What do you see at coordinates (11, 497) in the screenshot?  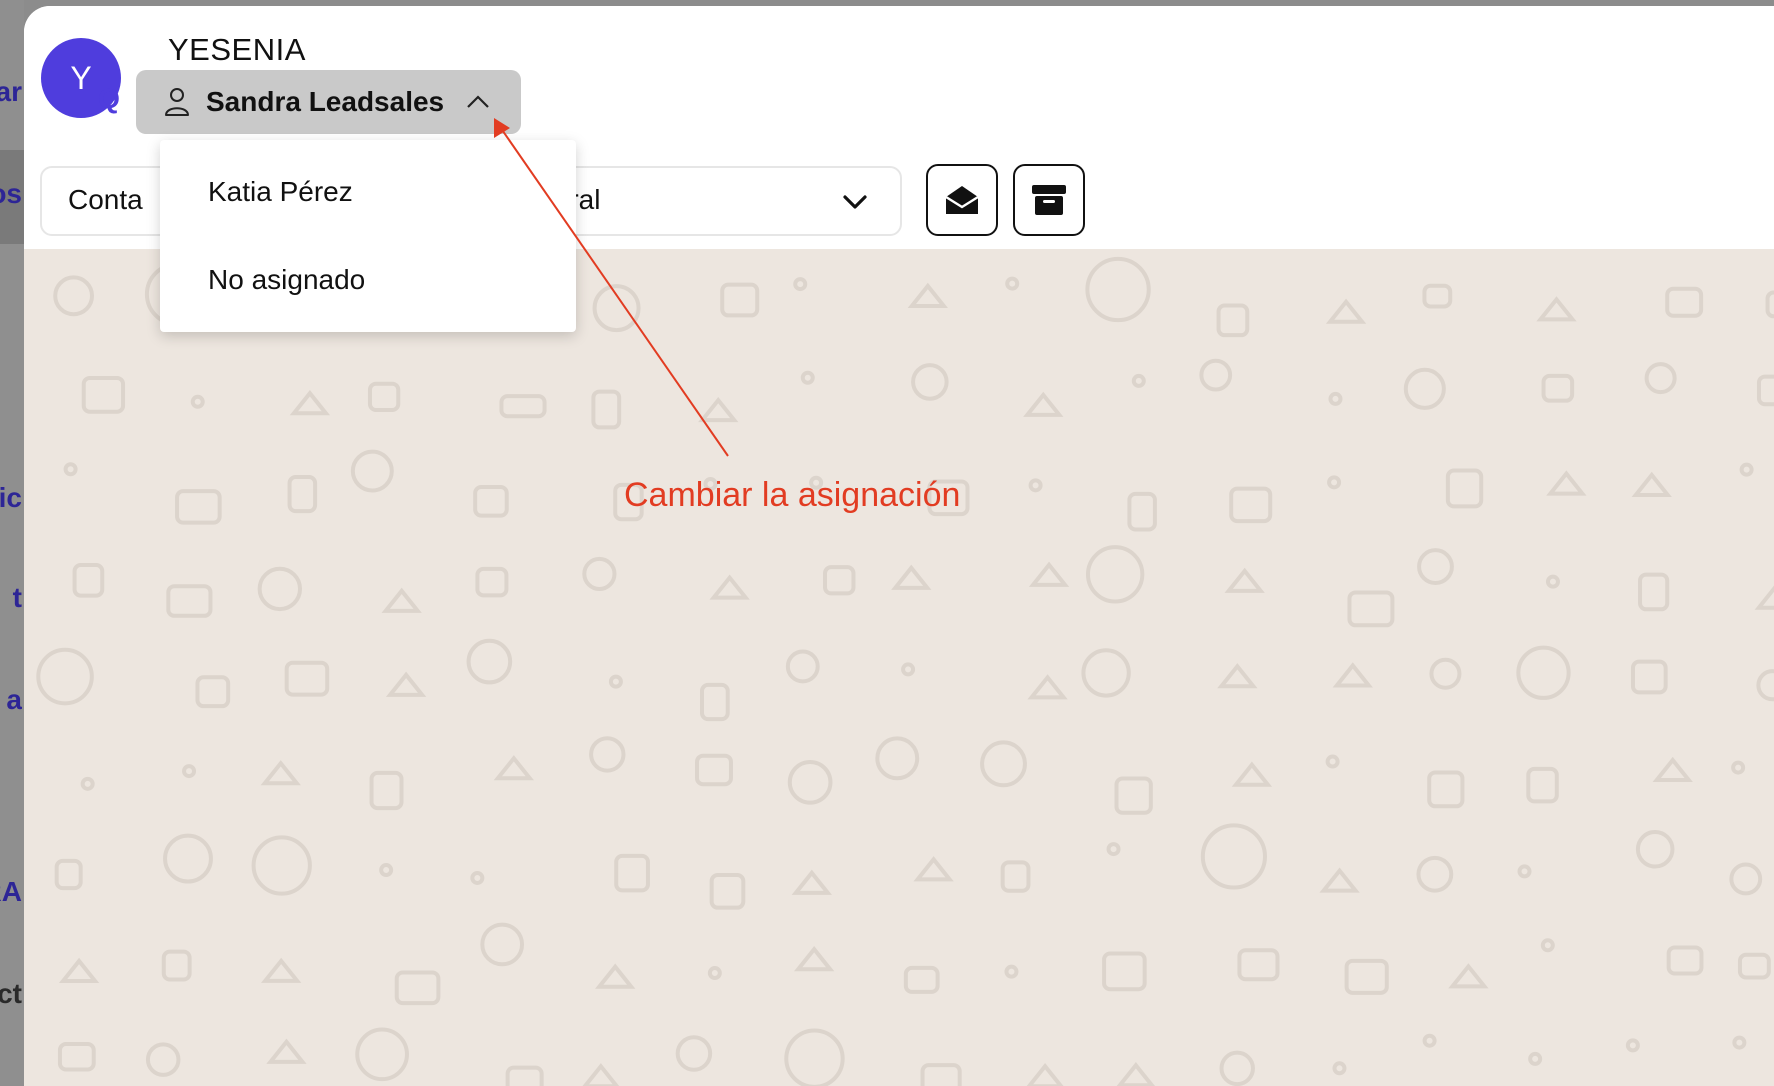 I see `background-sidebar-fragment: ric` at bounding box center [11, 497].